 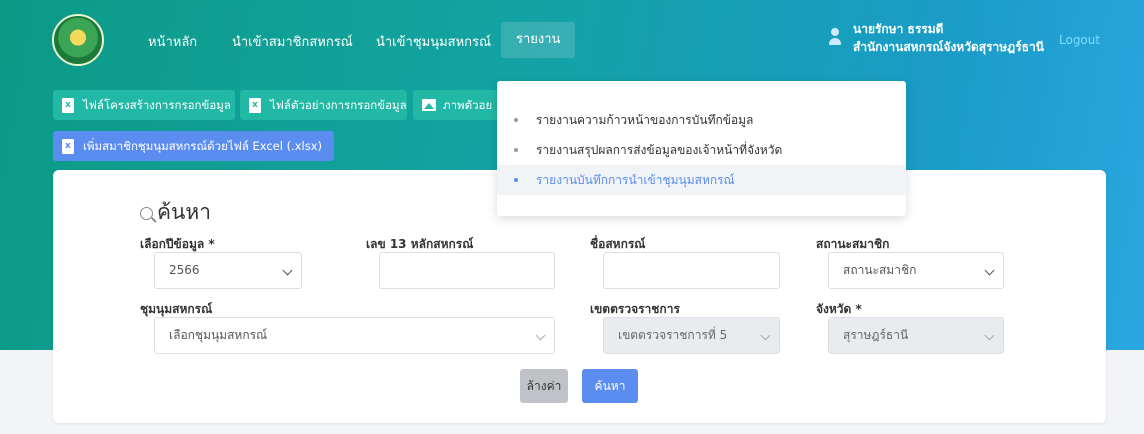 What do you see at coordinates (948, 47) in the screenshot?
I see `user-organization: สำนักงานสหกรณ์จังหวัดสุราษฎร์ธานี` at bounding box center [948, 47].